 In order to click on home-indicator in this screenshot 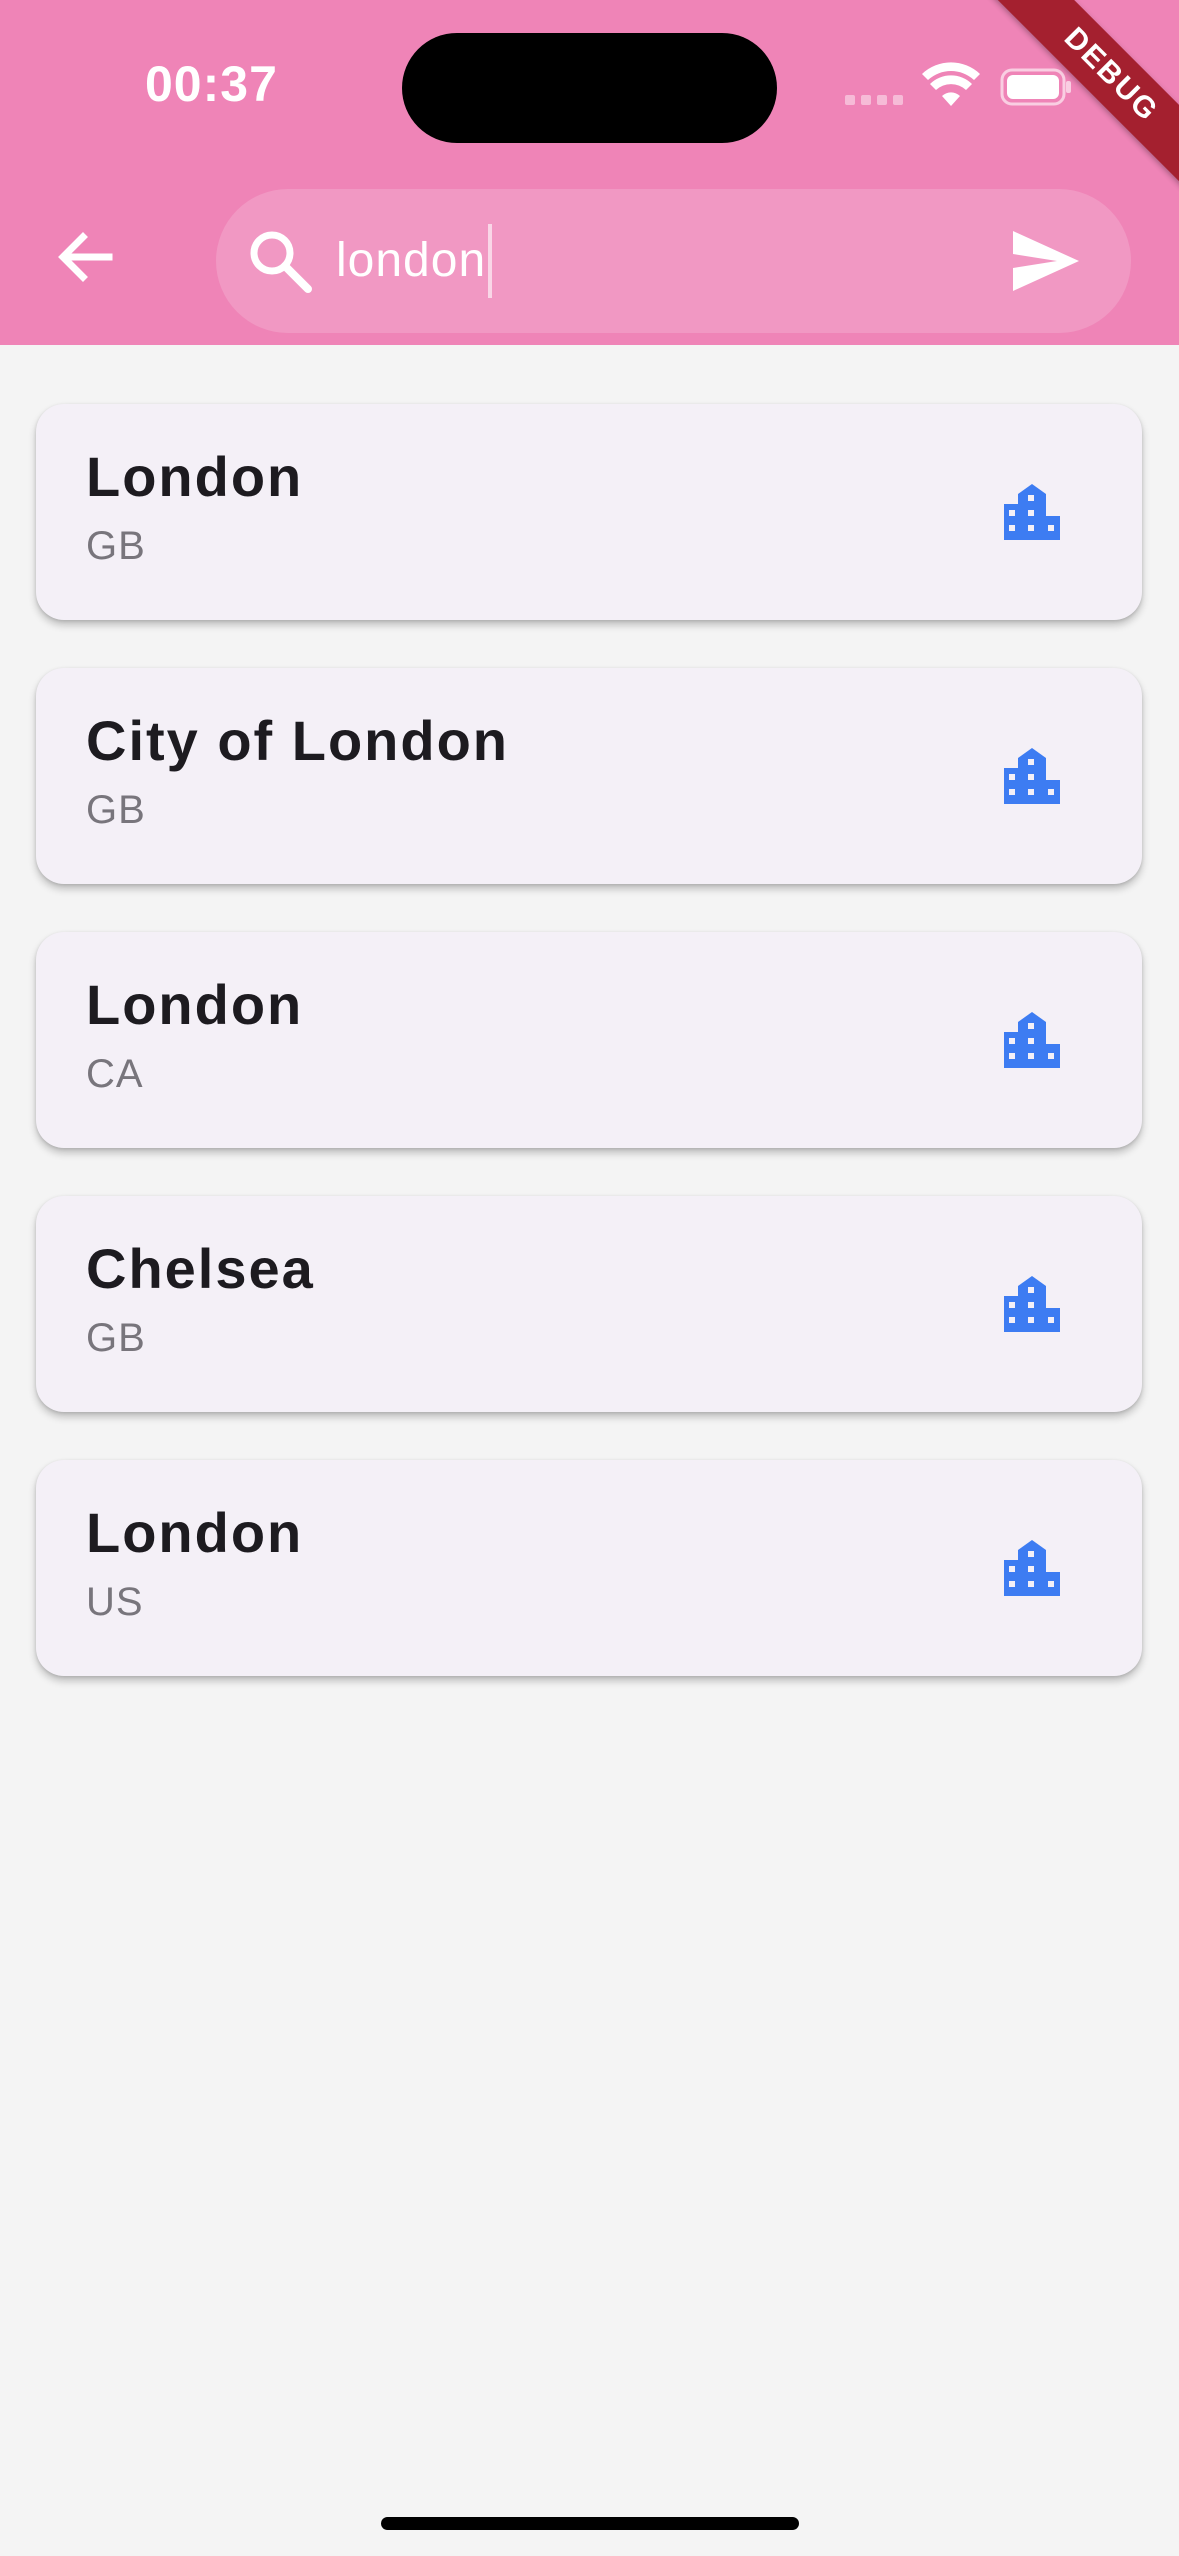, I will do `click(590, 2523)`.